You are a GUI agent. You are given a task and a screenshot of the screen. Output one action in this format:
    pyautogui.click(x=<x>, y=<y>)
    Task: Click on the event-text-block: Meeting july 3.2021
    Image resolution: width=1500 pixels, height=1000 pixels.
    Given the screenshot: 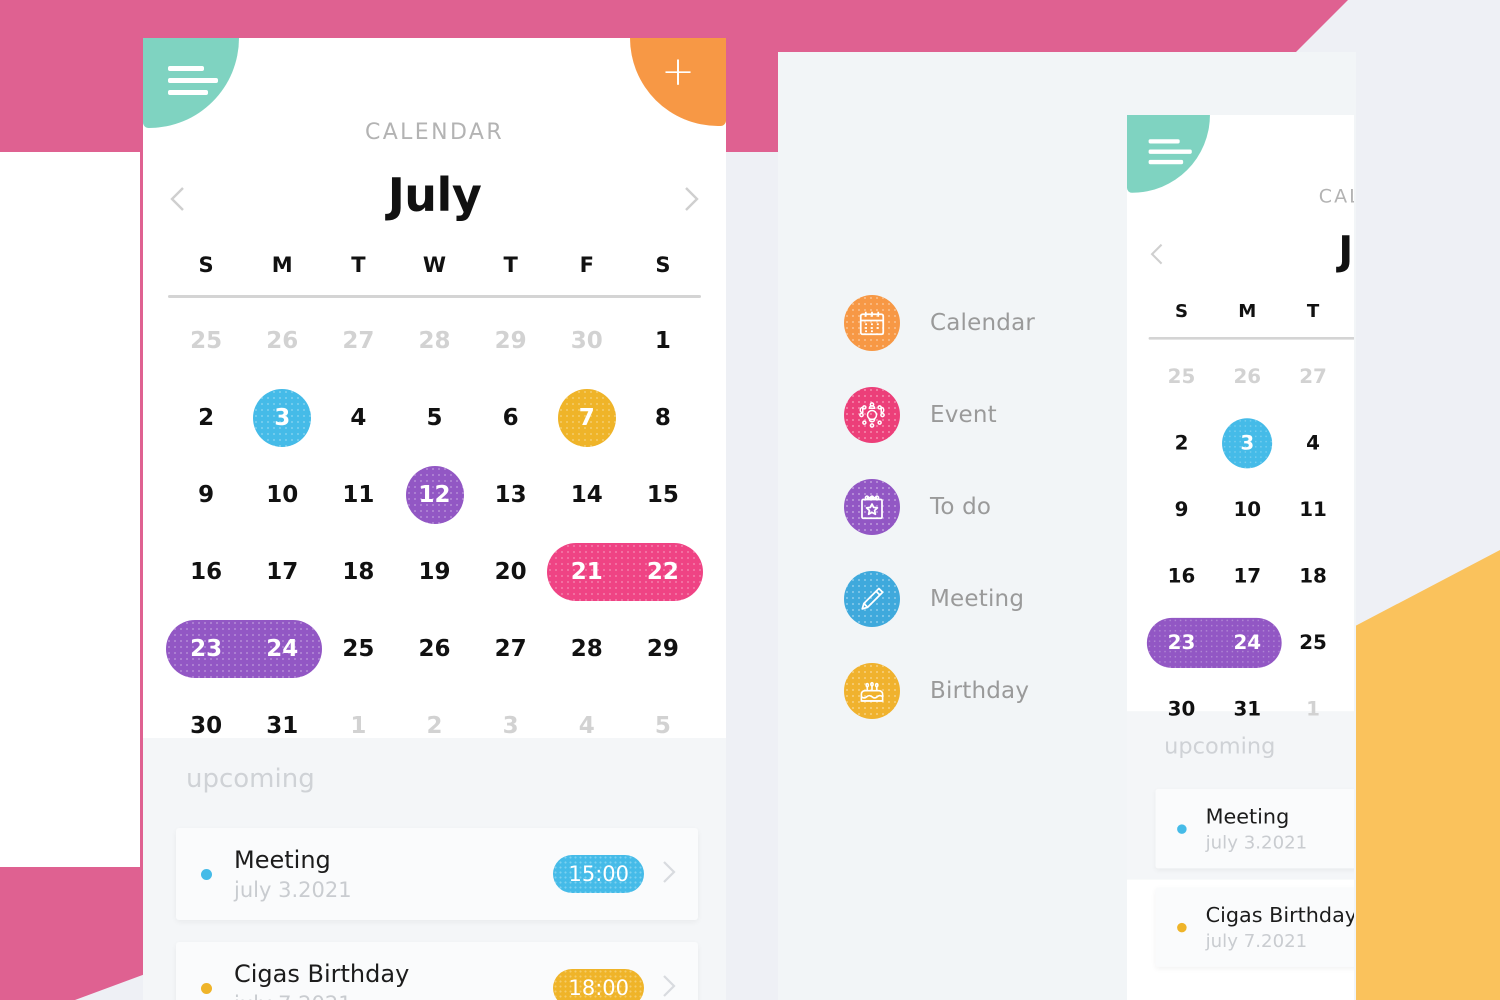 What is the action you would take?
    pyautogui.click(x=393, y=874)
    